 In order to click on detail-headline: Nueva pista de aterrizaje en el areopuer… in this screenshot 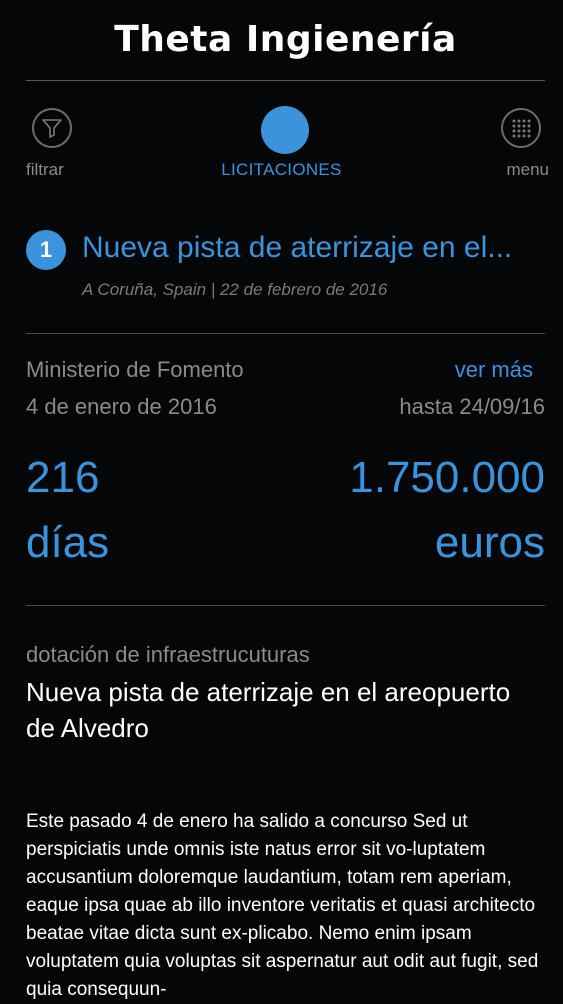, I will do `click(268, 710)`.